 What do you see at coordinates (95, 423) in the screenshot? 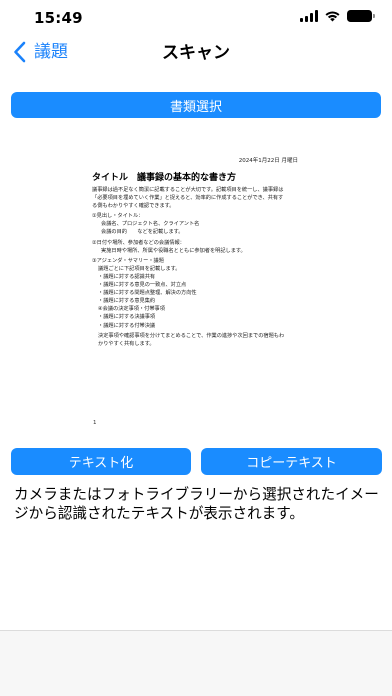
I see `document-page-number: 1` at bounding box center [95, 423].